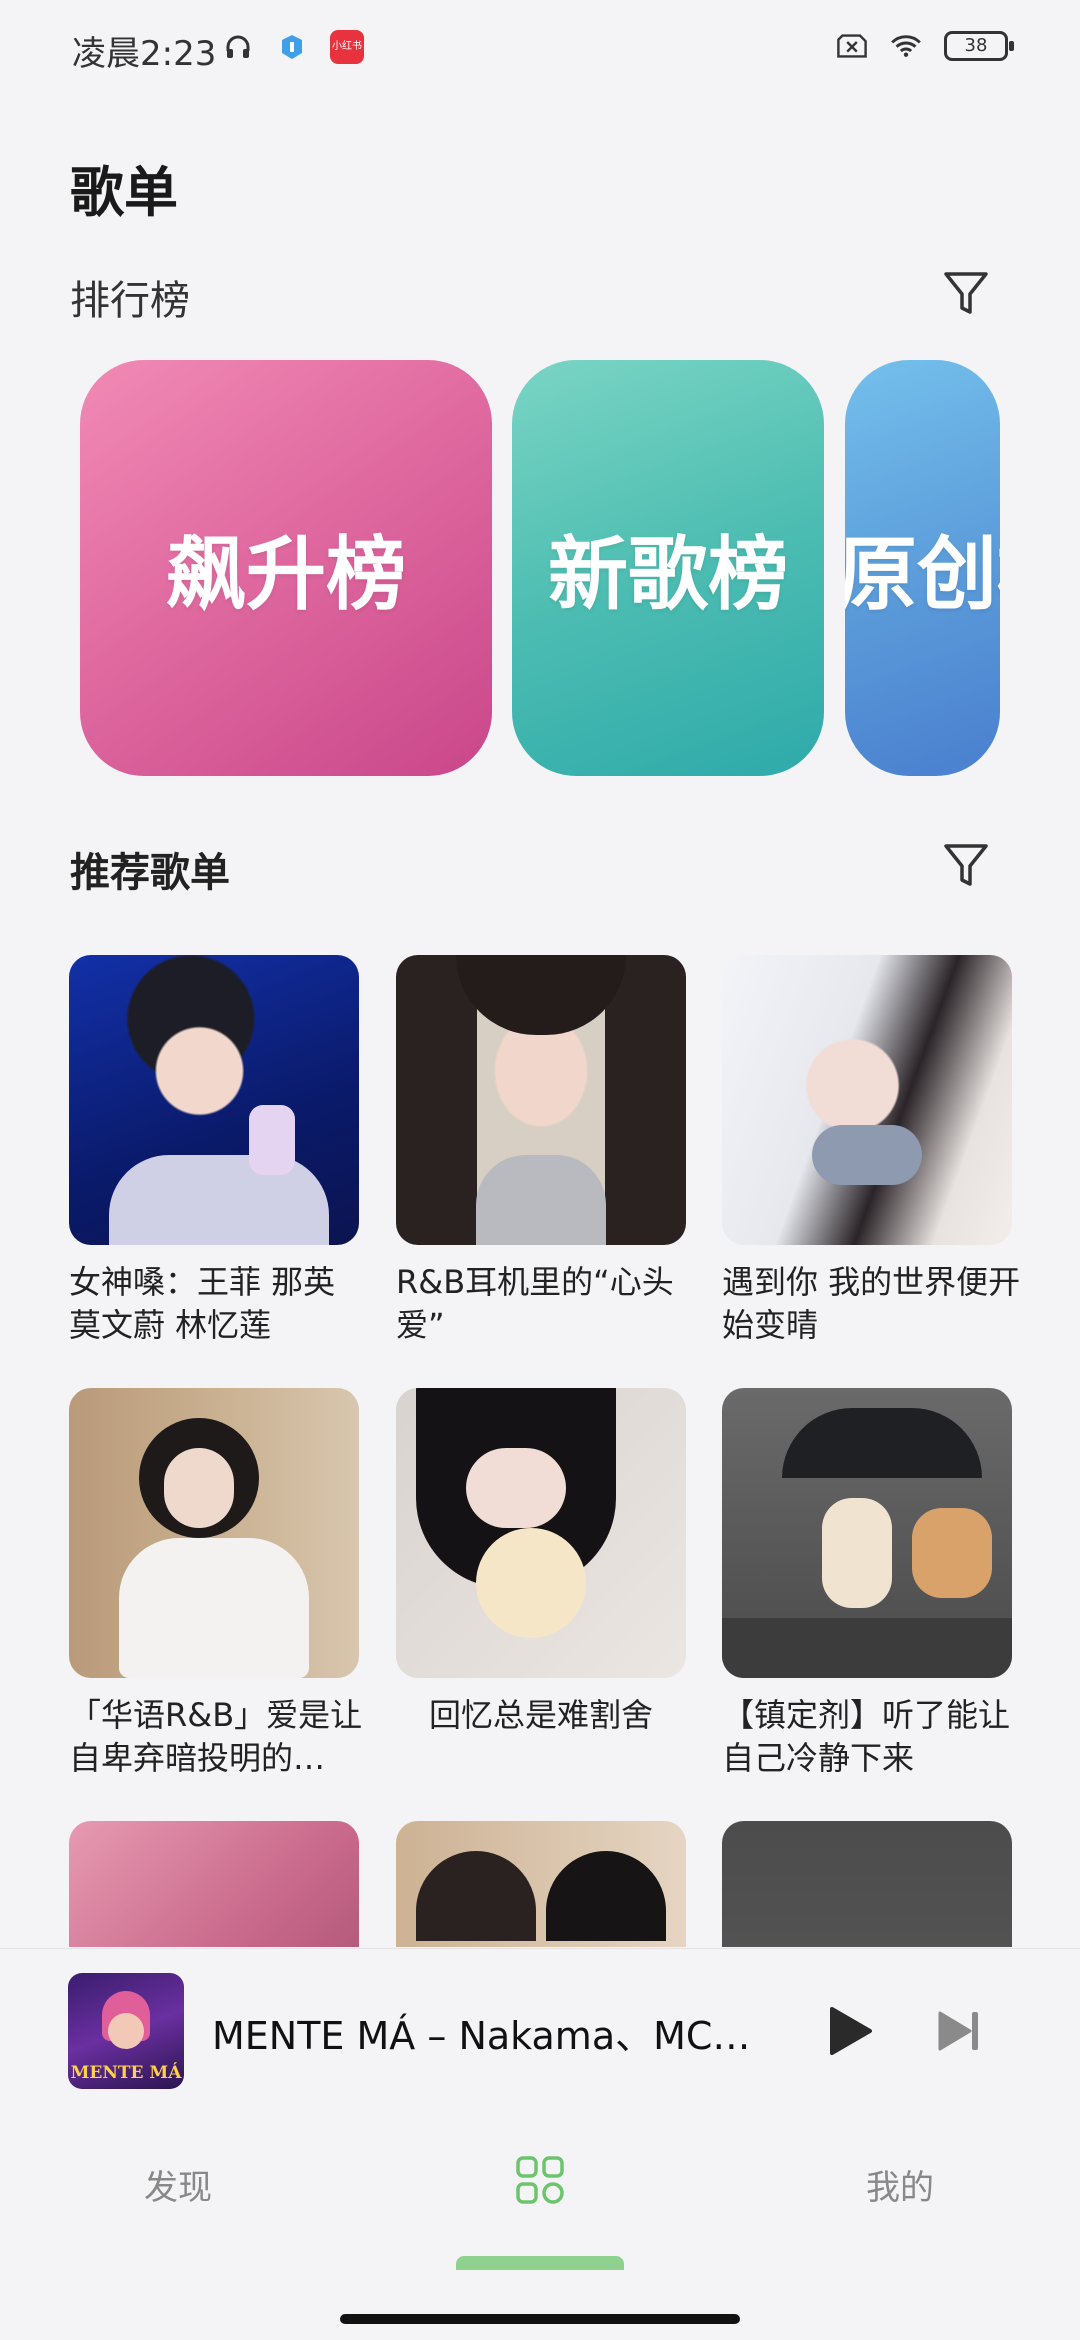 Image resolution: width=1080 pixels, height=2340 pixels. I want to click on playlist-card: 遇到你 我的世界便开始变晴, so click(871, 1151).